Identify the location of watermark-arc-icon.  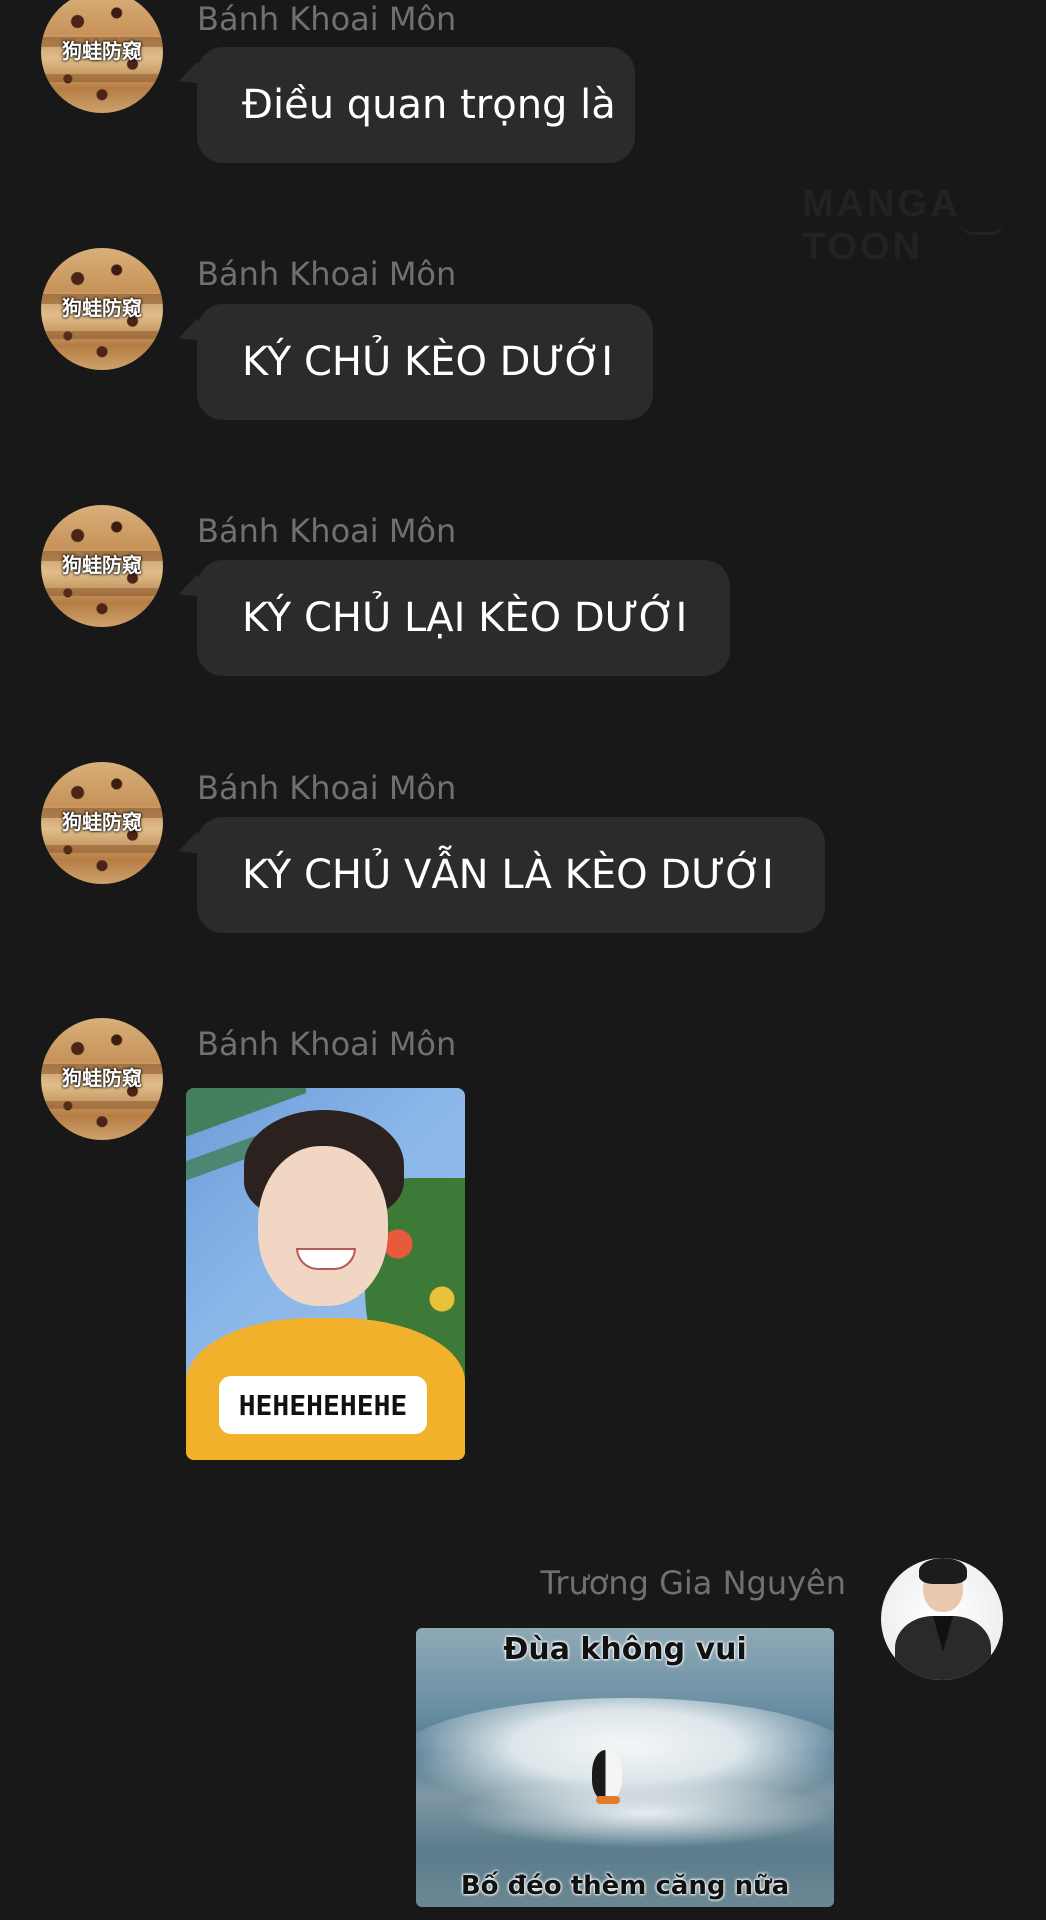
(982, 228).